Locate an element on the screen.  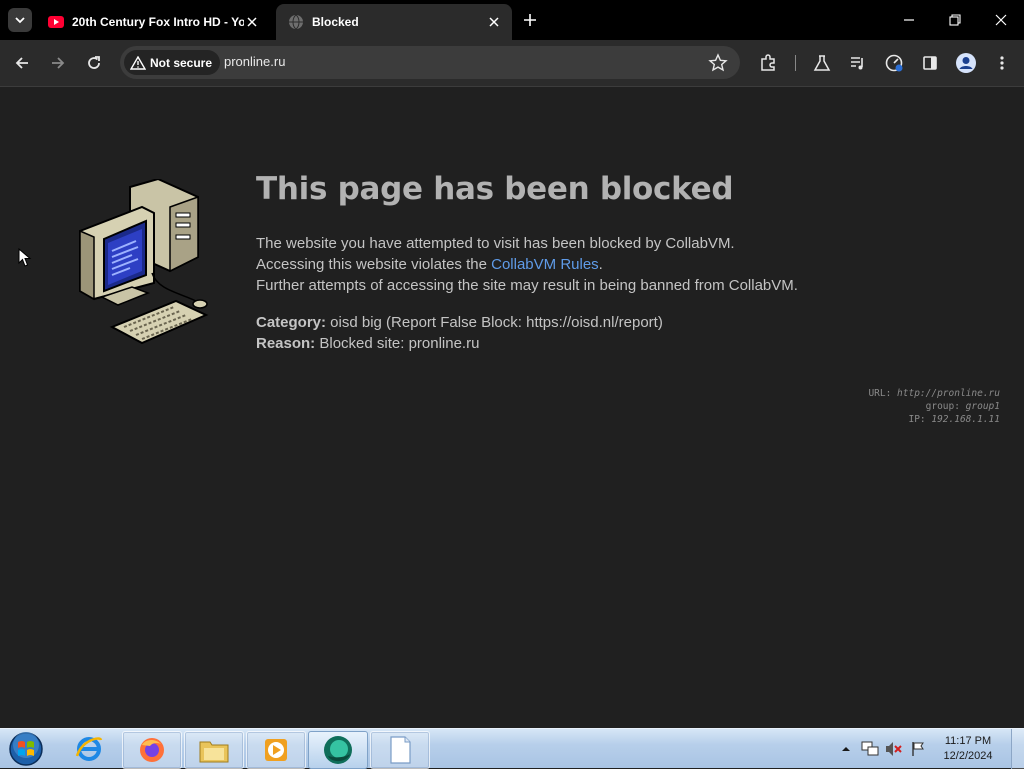
side-panel-icon is located at coordinates (930, 63).